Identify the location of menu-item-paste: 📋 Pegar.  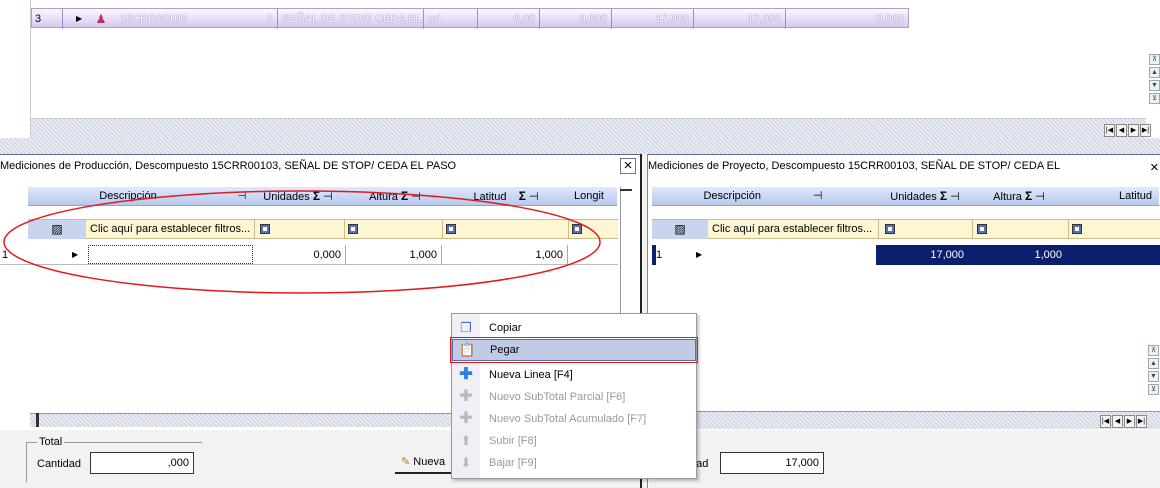
(574, 350).